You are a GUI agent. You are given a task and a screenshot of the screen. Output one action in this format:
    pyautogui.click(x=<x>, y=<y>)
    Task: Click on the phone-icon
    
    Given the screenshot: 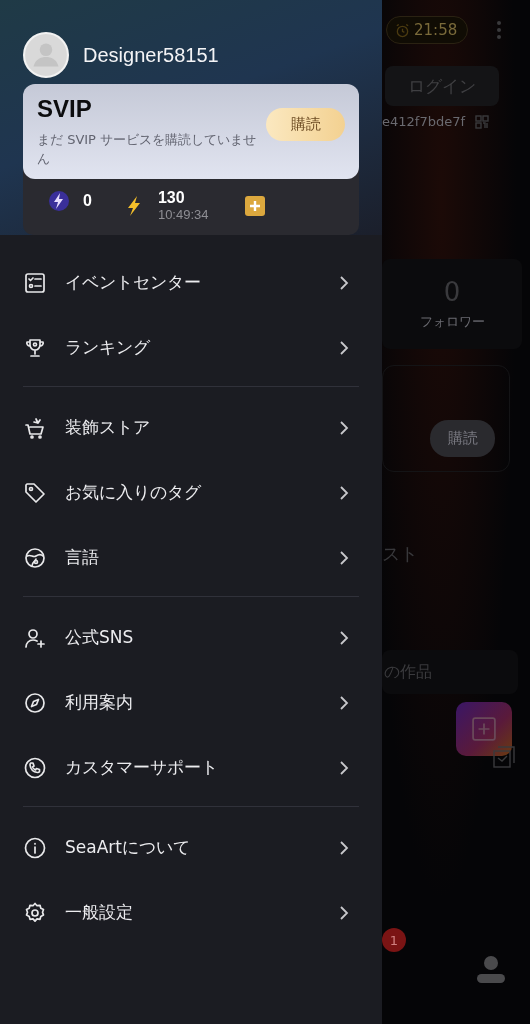 What is the action you would take?
    pyautogui.click(x=35, y=767)
    